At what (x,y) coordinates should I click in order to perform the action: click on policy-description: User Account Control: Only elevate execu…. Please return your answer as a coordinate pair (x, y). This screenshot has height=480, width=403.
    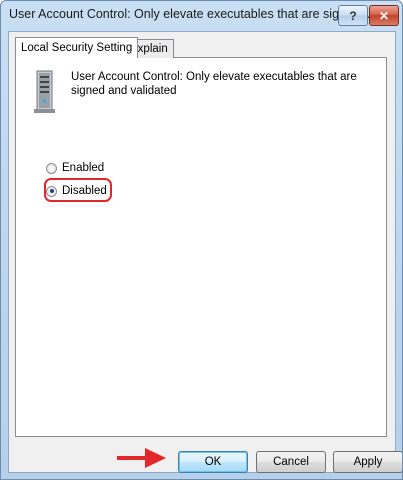
    Looking at the image, I should click on (214, 84).